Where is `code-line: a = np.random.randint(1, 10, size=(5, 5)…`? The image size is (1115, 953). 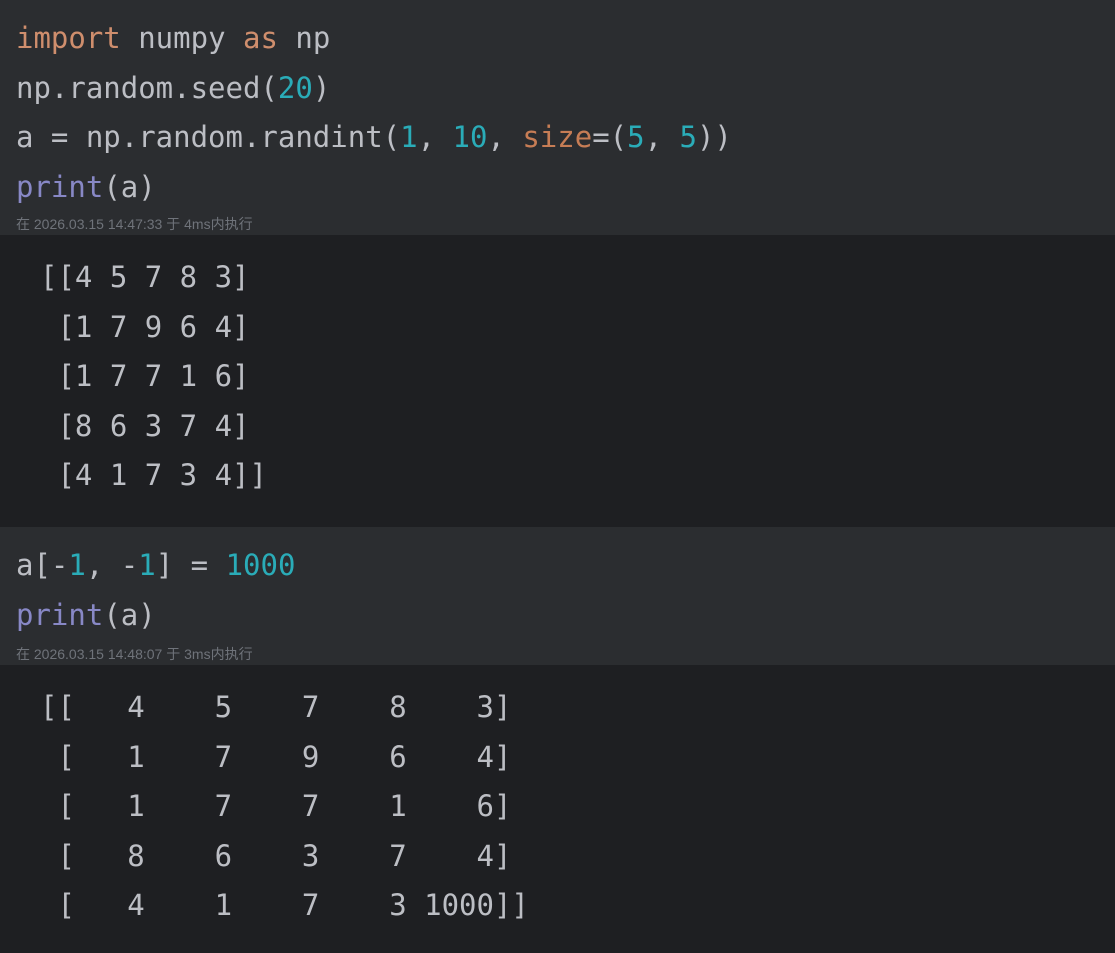
code-line: a = np.random.randint(1, 10, size=(5, 5)… is located at coordinates (374, 138).